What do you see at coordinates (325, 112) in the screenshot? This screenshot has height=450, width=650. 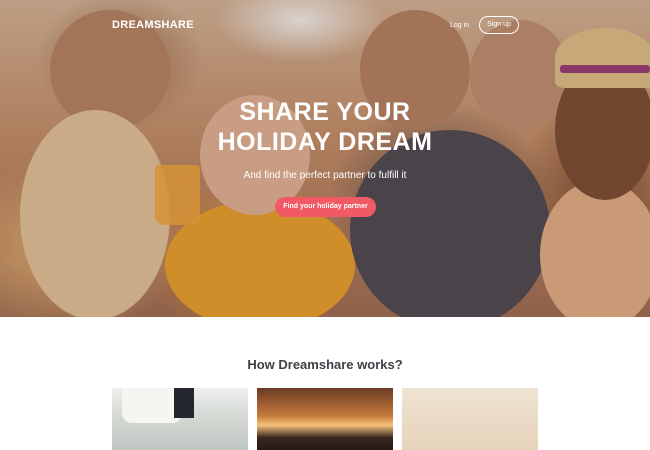 I see `hero-title-line: SHARE YOUR` at bounding box center [325, 112].